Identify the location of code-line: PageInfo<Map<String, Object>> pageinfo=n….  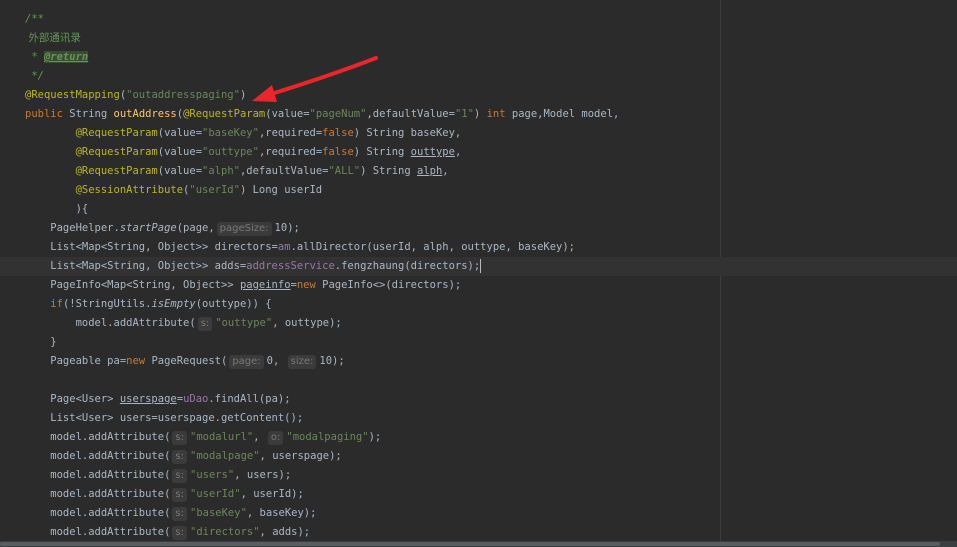
(478, 285).